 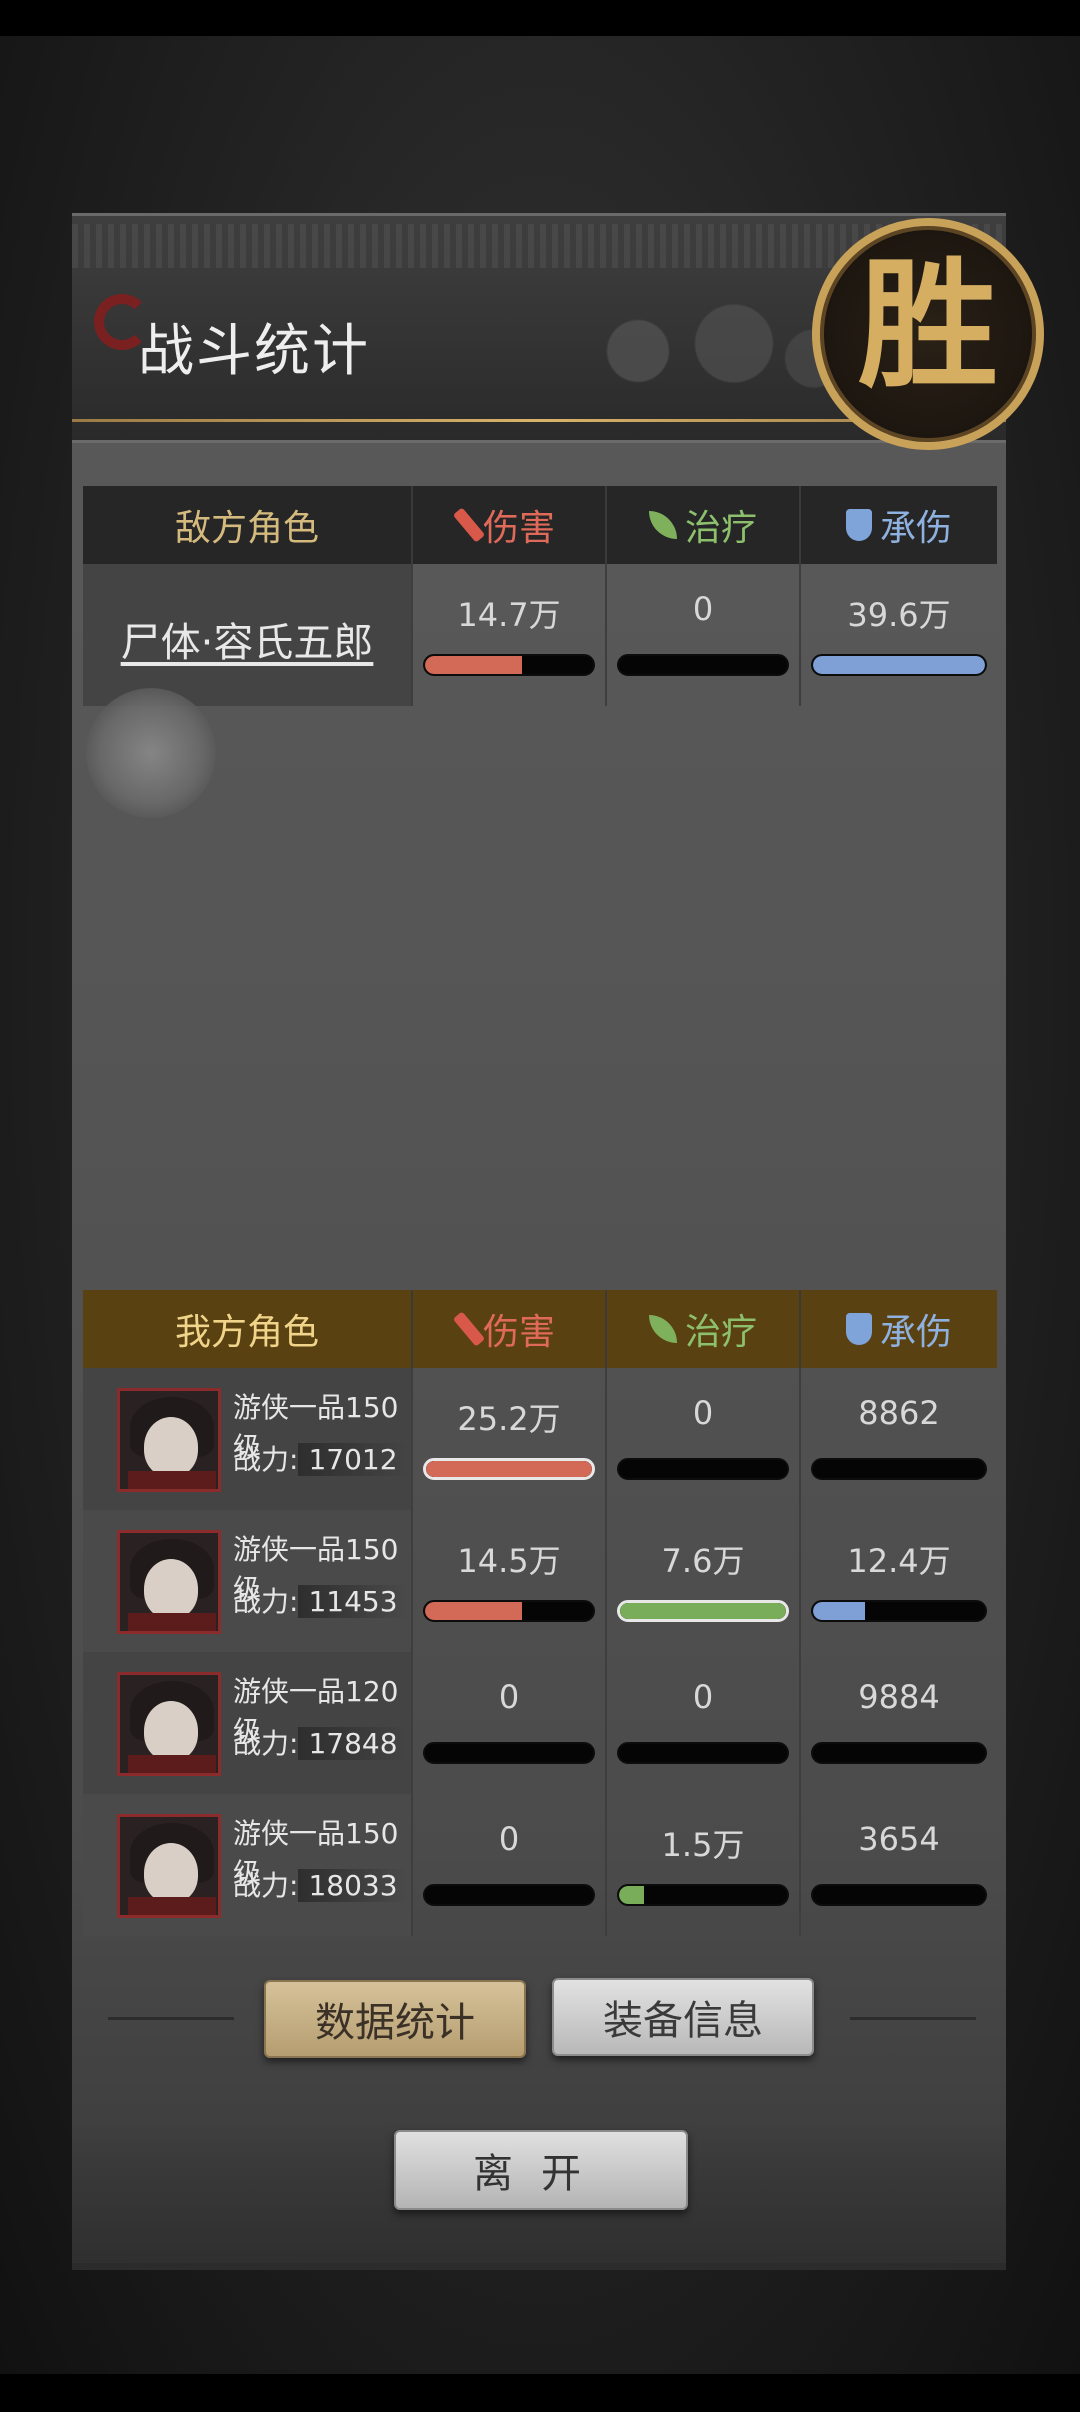 What do you see at coordinates (540, 18) in the screenshot?
I see `status-bar` at bounding box center [540, 18].